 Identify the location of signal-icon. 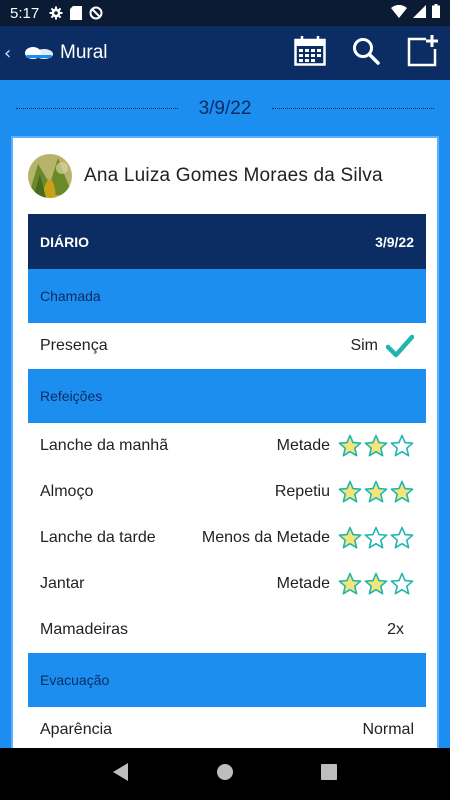
(419, 13).